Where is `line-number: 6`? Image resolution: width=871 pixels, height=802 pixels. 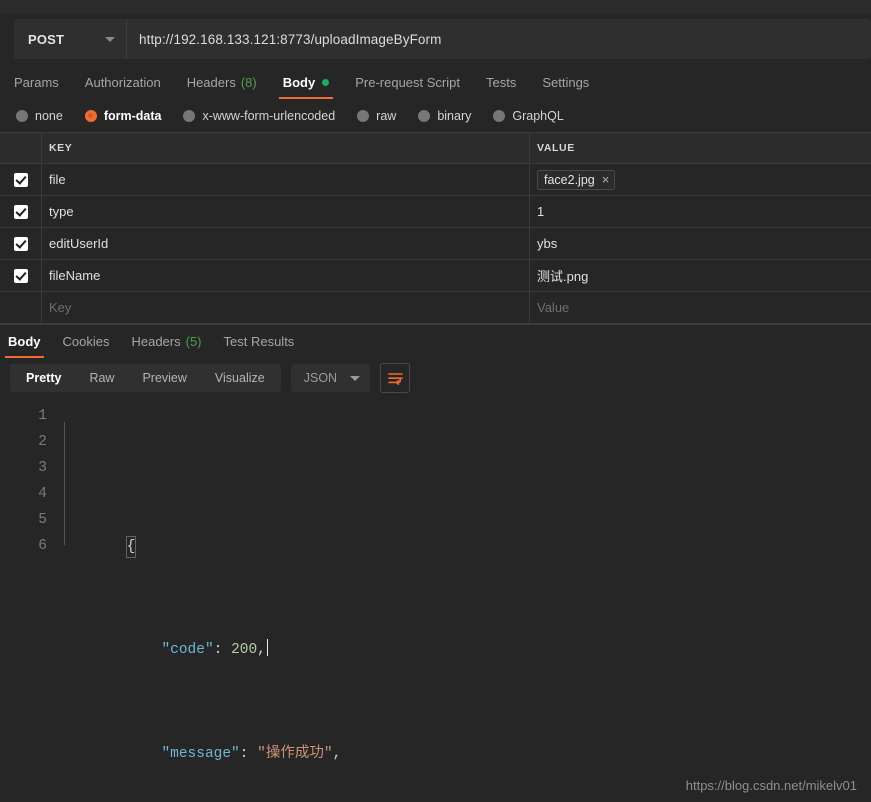 line-number: 6 is located at coordinates (42, 546).